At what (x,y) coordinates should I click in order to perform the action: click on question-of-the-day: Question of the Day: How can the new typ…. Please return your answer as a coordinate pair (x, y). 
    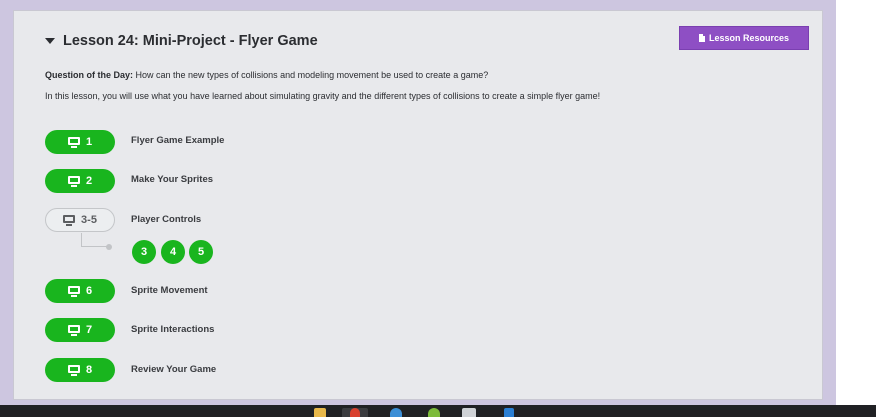
    Looking at the image, I should click on (266, 75).